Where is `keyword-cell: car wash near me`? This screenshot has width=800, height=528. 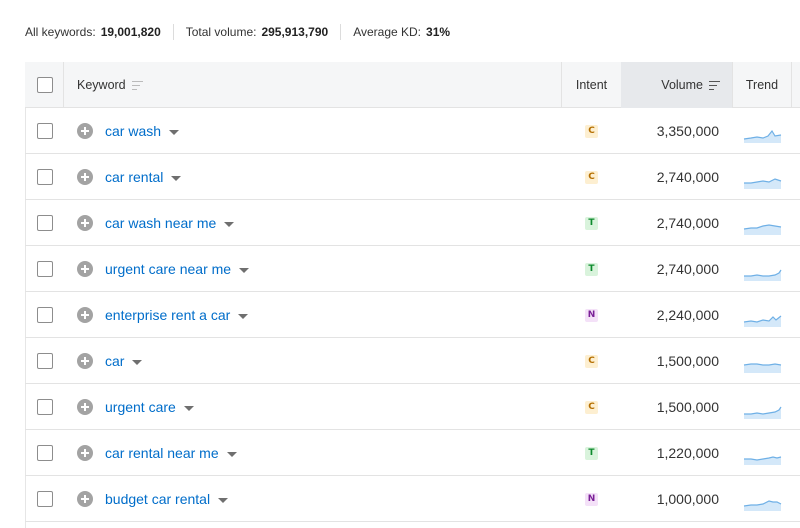 keyword-cell: car wash near me is located at coordinates (156, 223).